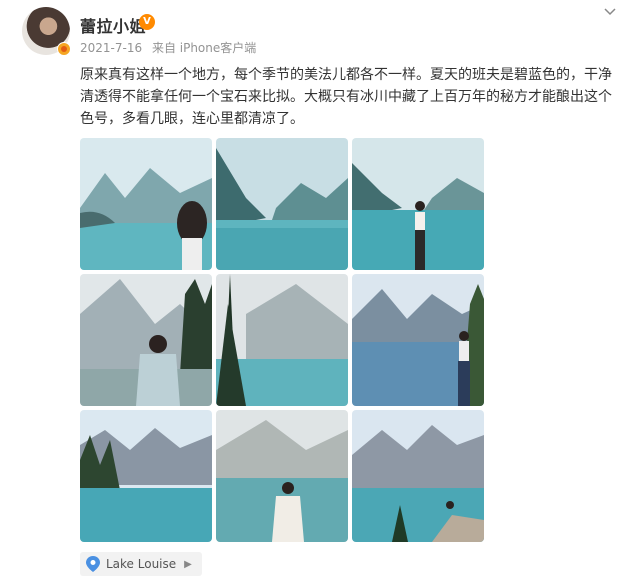  What do you see at coordinates (147, 22) in the screenshot?
I see `vip-badge-icon: V` at bounding box center [147, 22].